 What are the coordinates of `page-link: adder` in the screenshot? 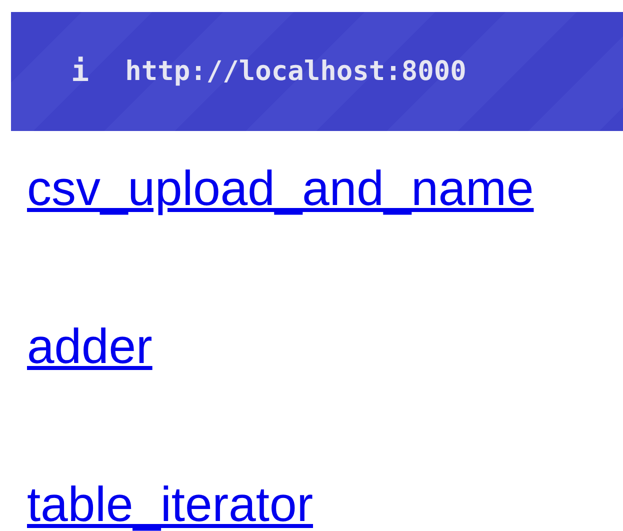 It's located at (89, 347).